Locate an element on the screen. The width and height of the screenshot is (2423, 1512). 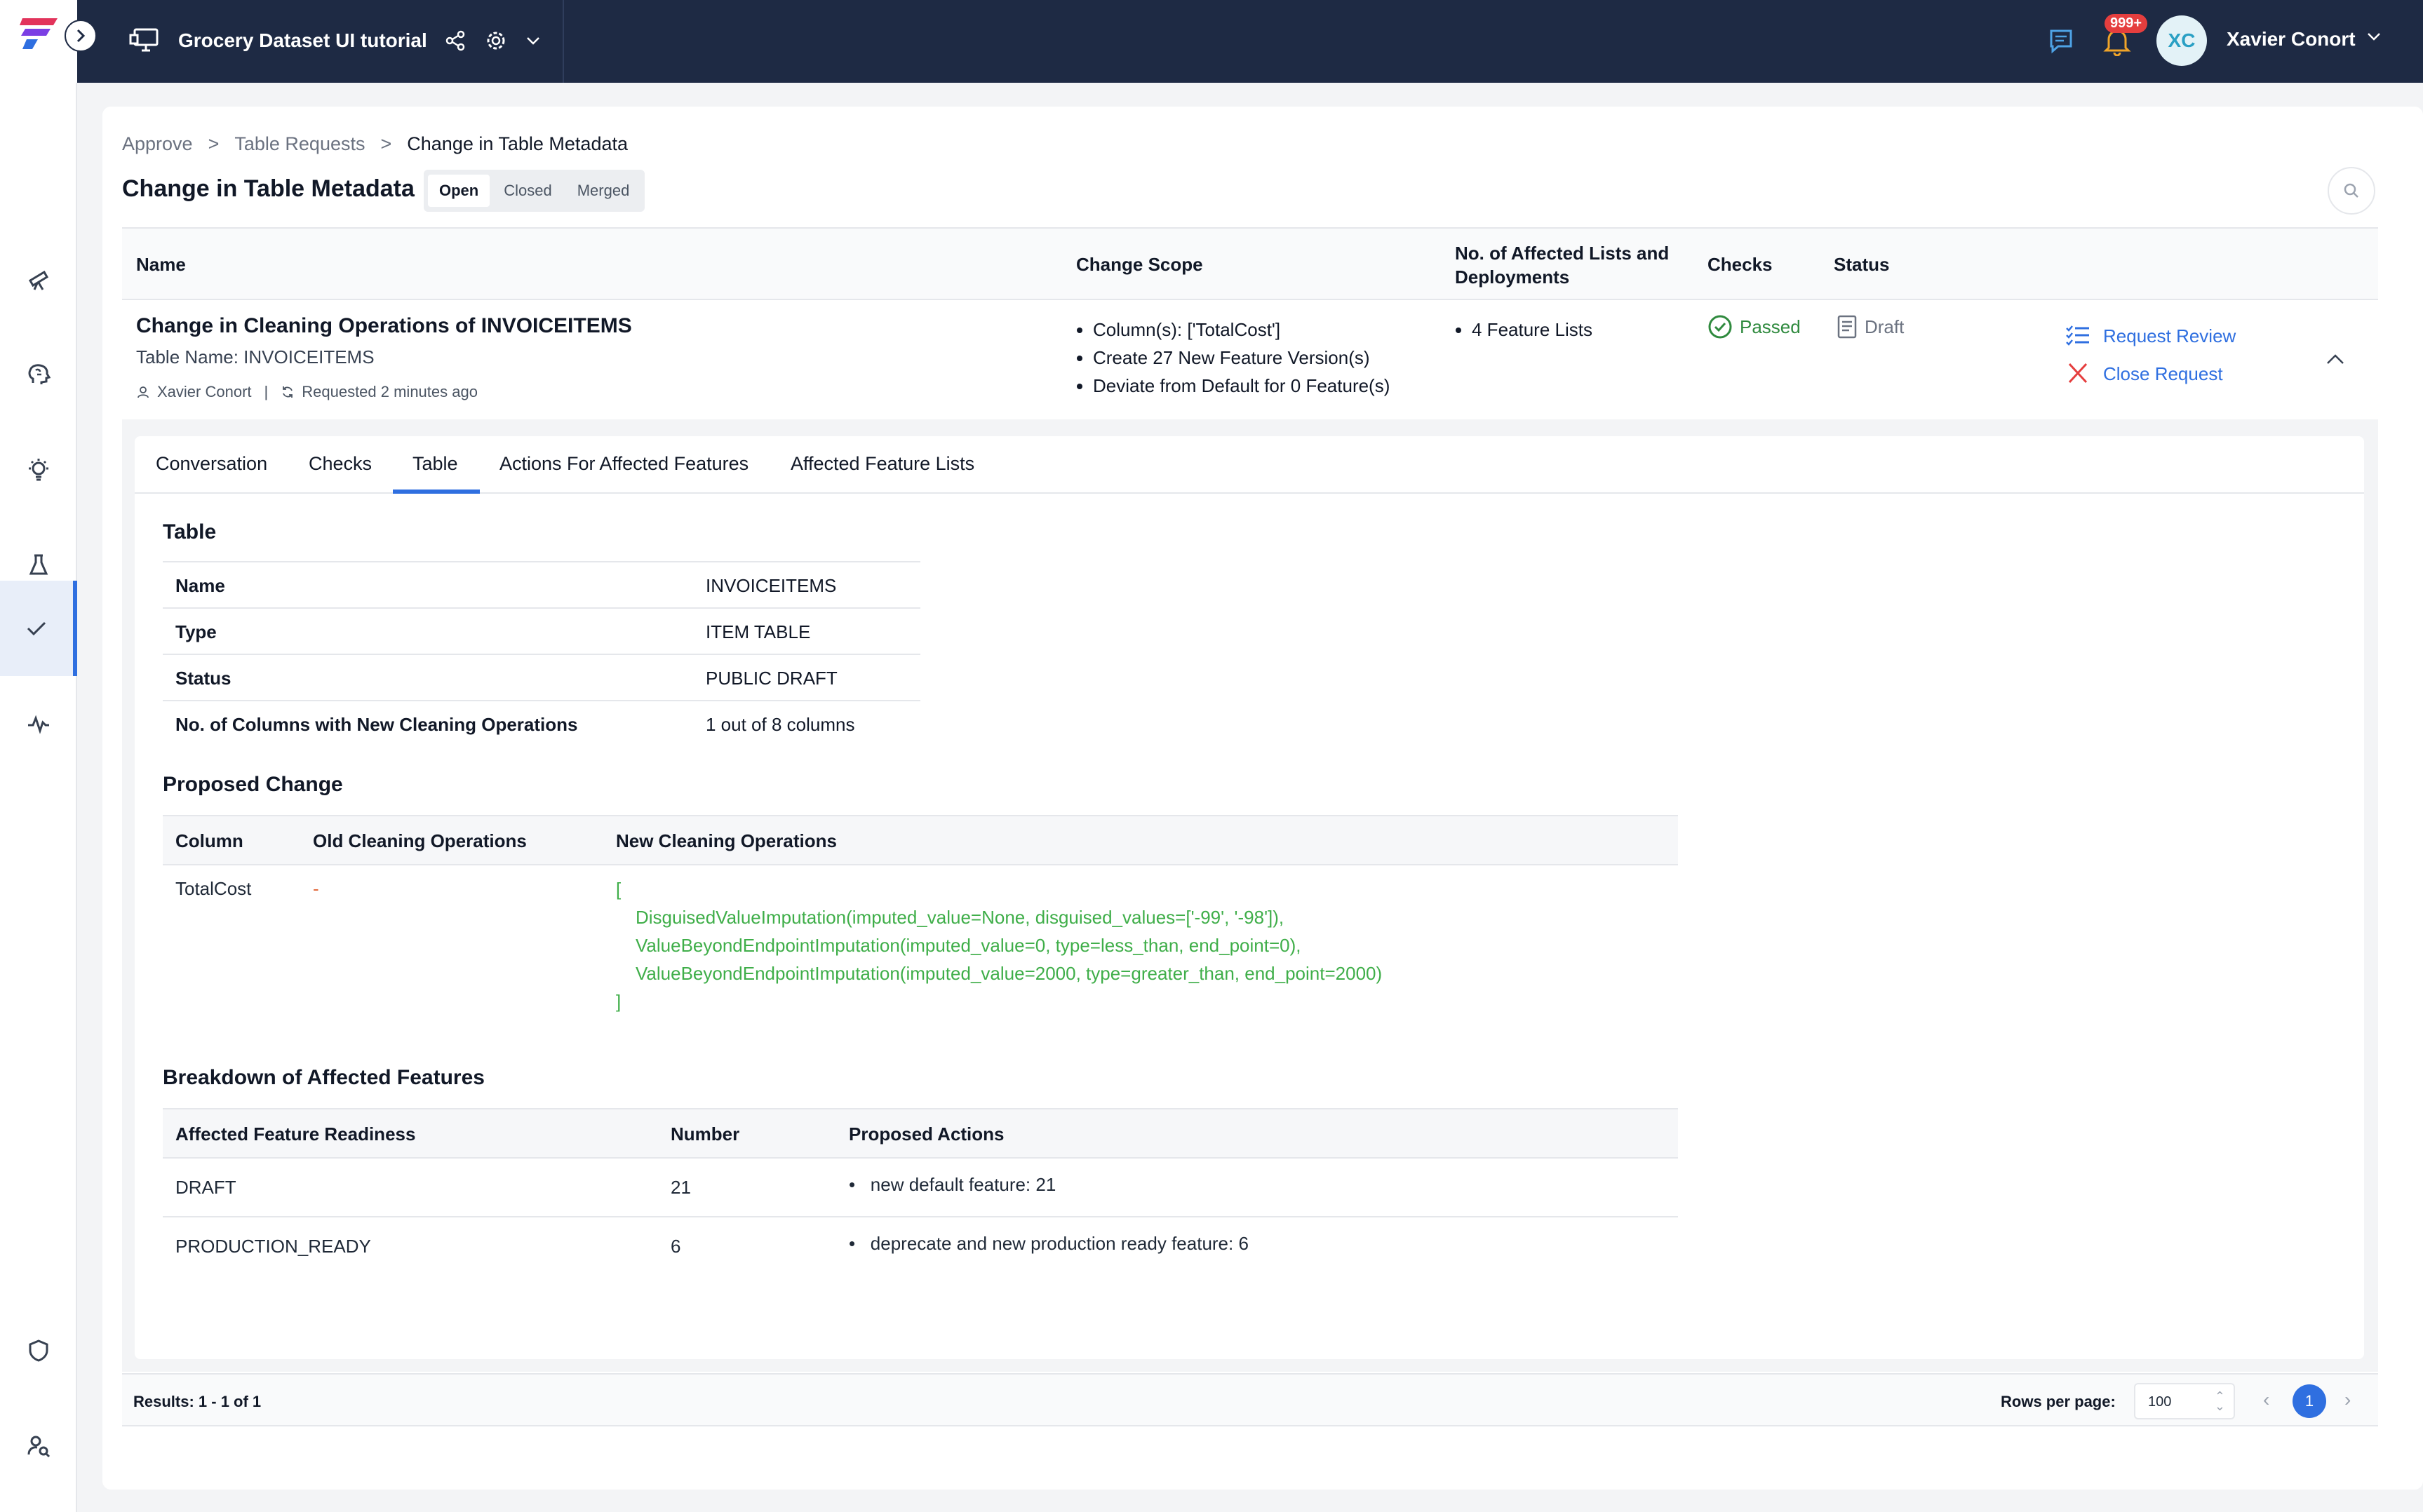
breadcrumb-current: Change in Table Metadata is located at coordinates (517, 143).